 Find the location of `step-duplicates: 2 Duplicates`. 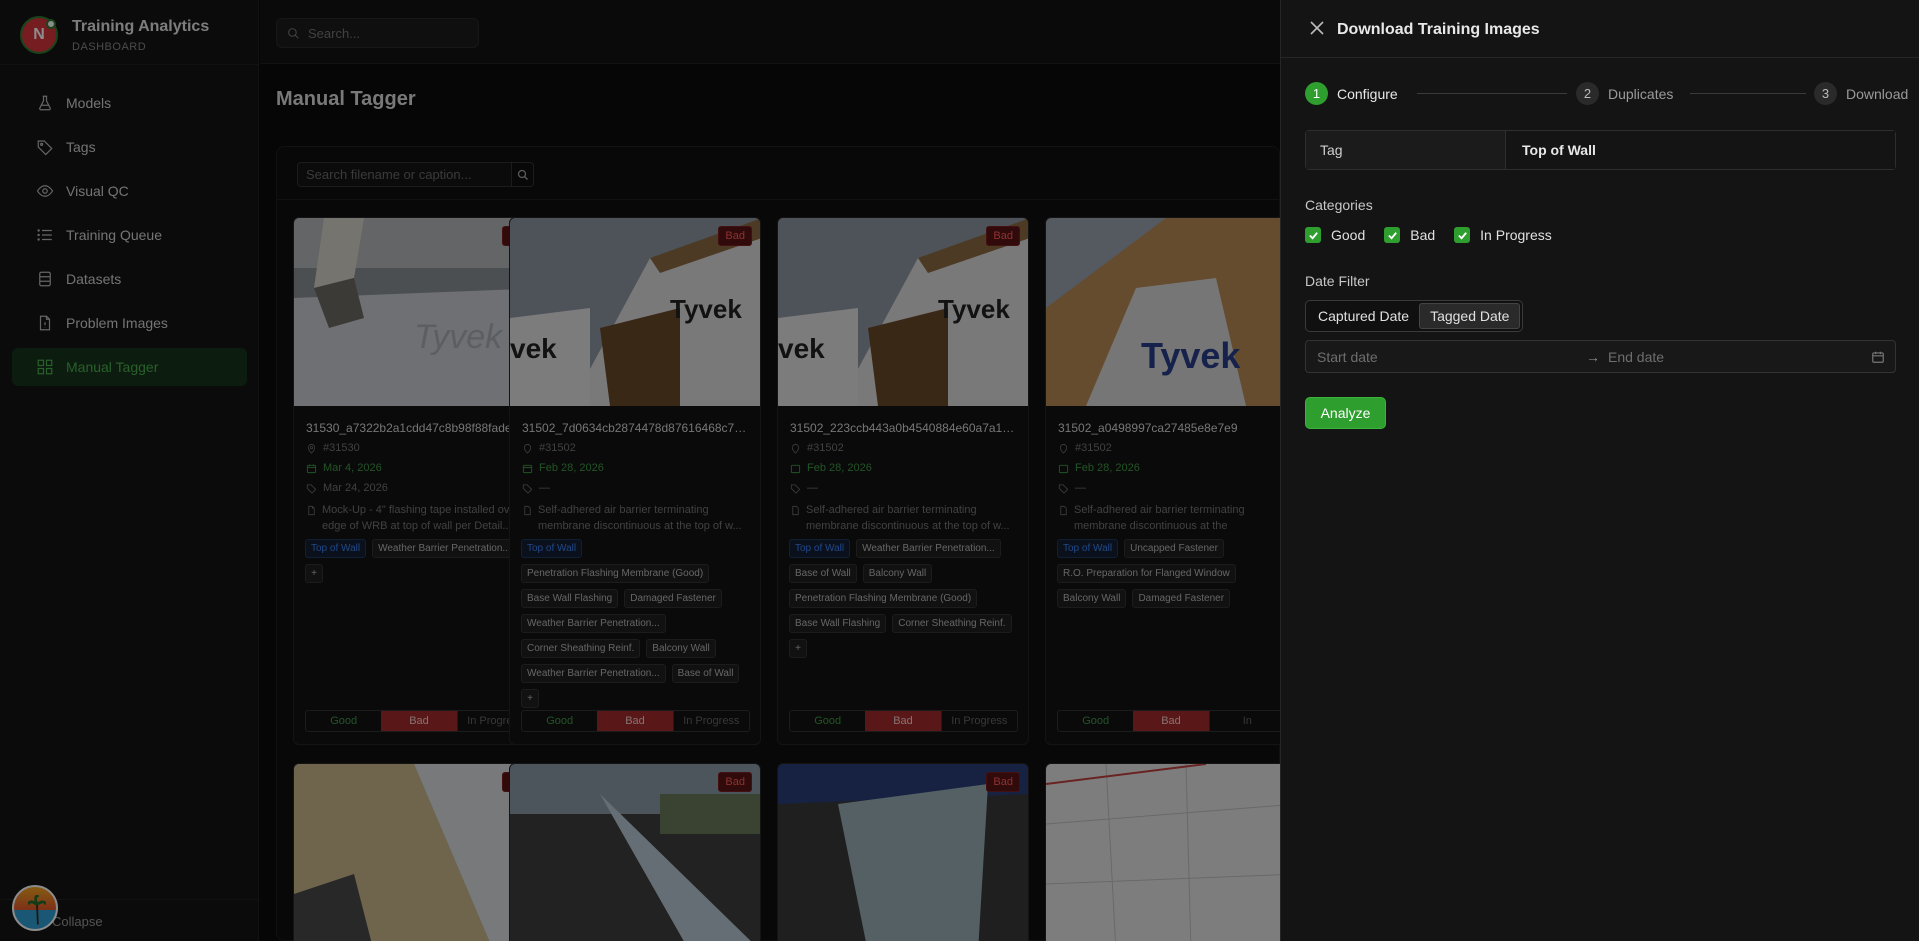

step-duplicates: 2 Duplicates is located at coordinates (1624, 93).